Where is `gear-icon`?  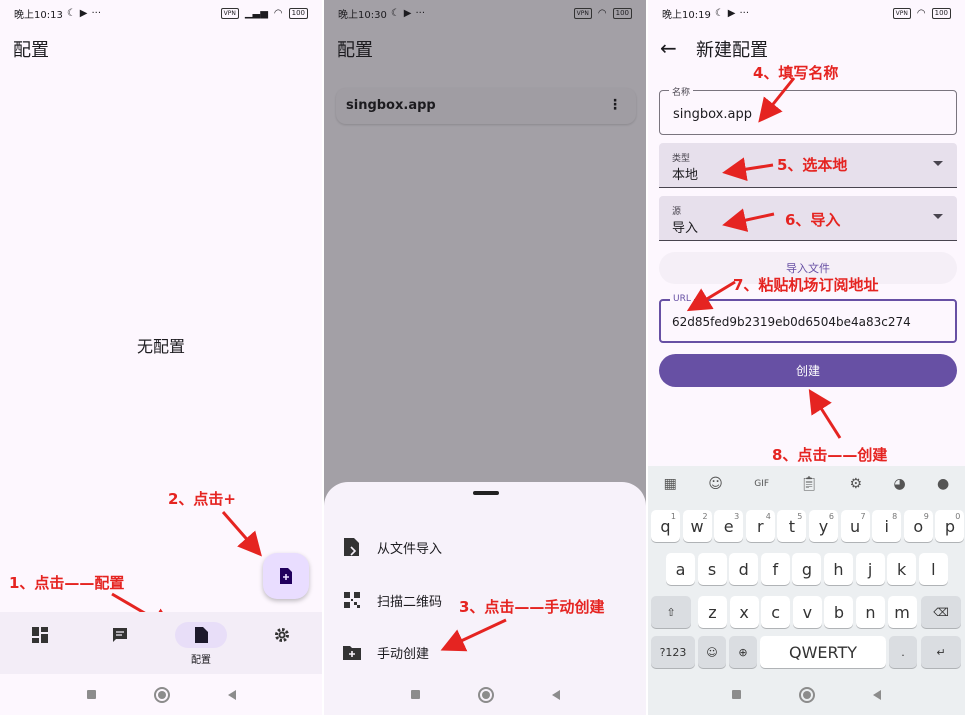
gear-icon is located at coordinates (282, 635).